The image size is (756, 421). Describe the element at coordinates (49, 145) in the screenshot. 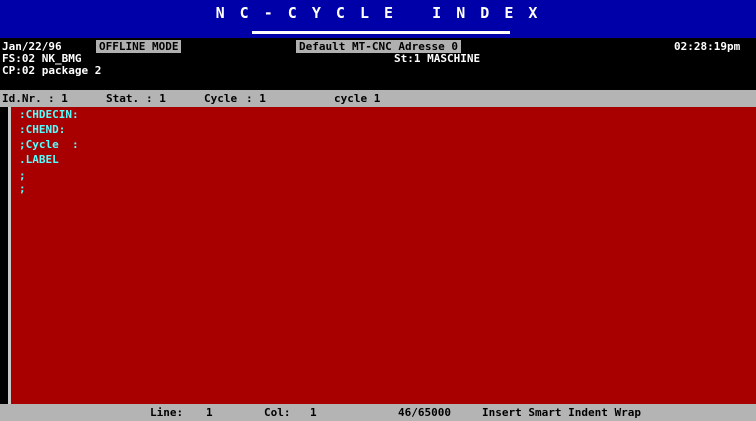

I see `editor-line: ;Cycle :` at that location.